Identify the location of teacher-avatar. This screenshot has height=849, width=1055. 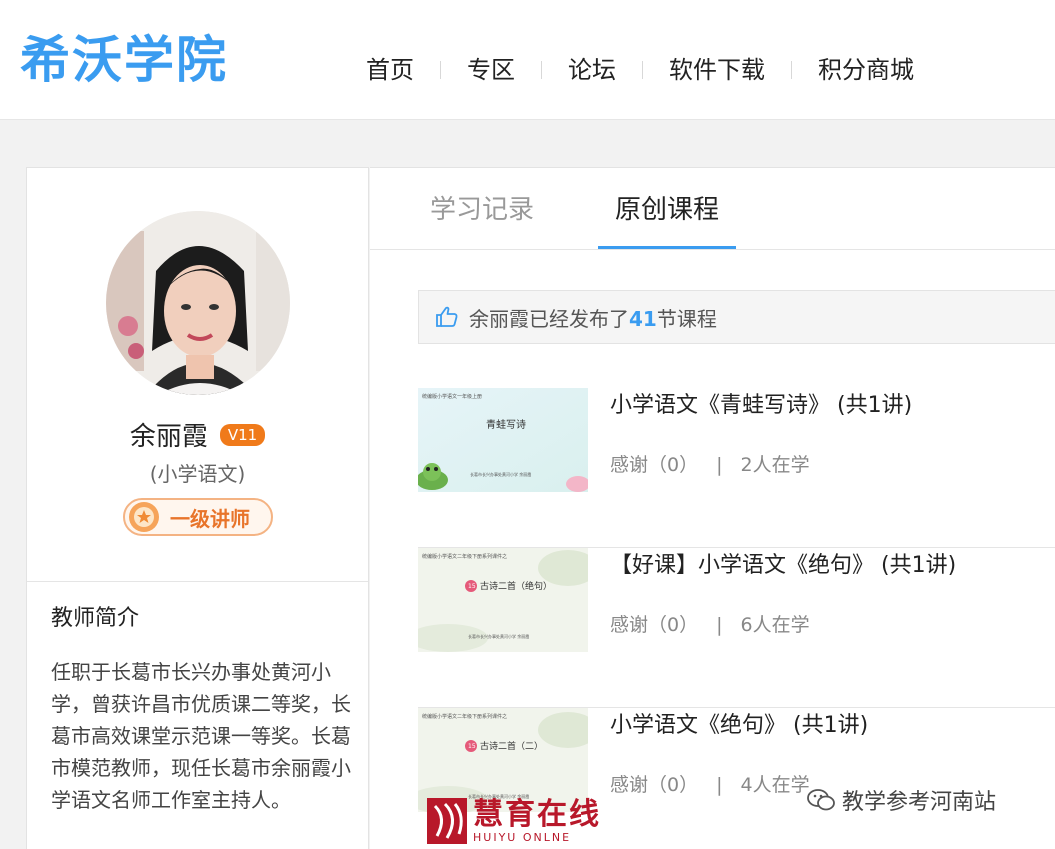
(198, 303).